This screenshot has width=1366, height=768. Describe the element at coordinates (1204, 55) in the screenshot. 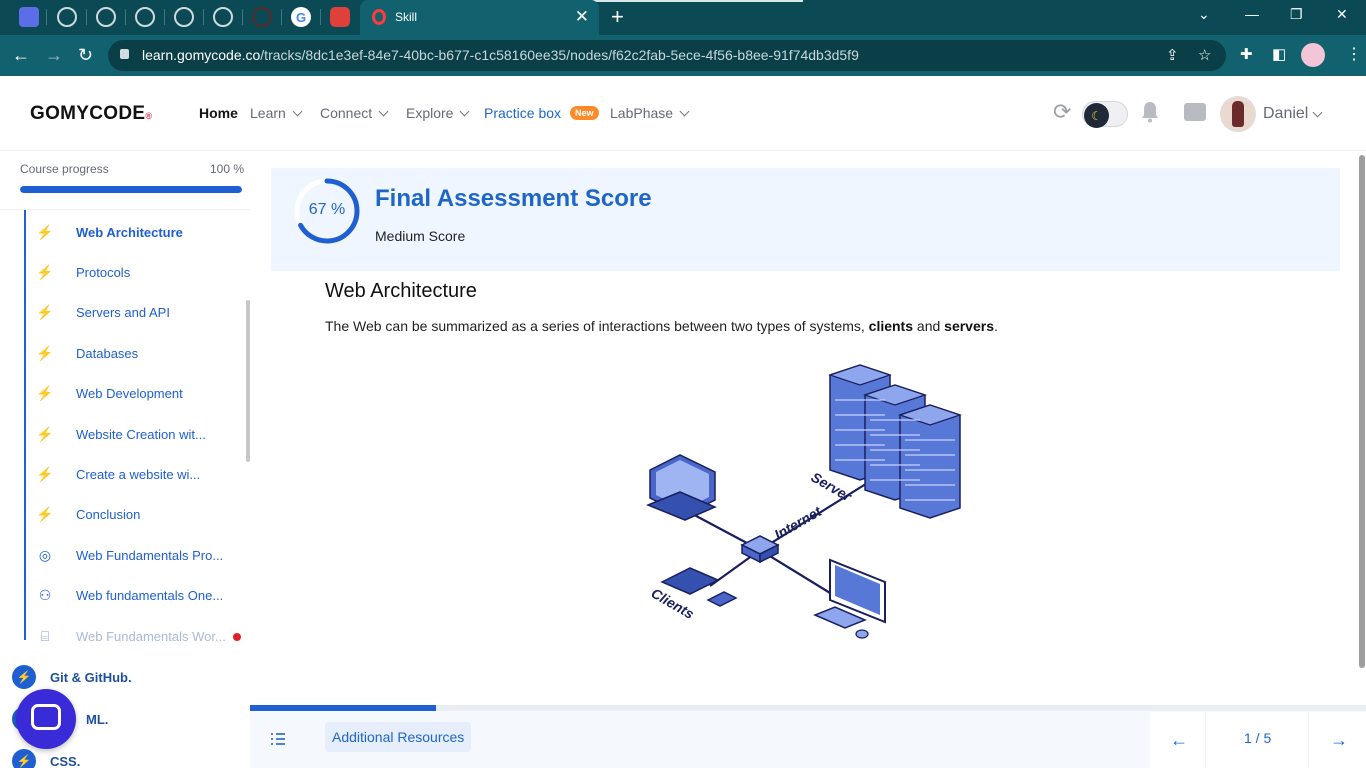

I see `bookmark-star-icon: ☆` at that location.